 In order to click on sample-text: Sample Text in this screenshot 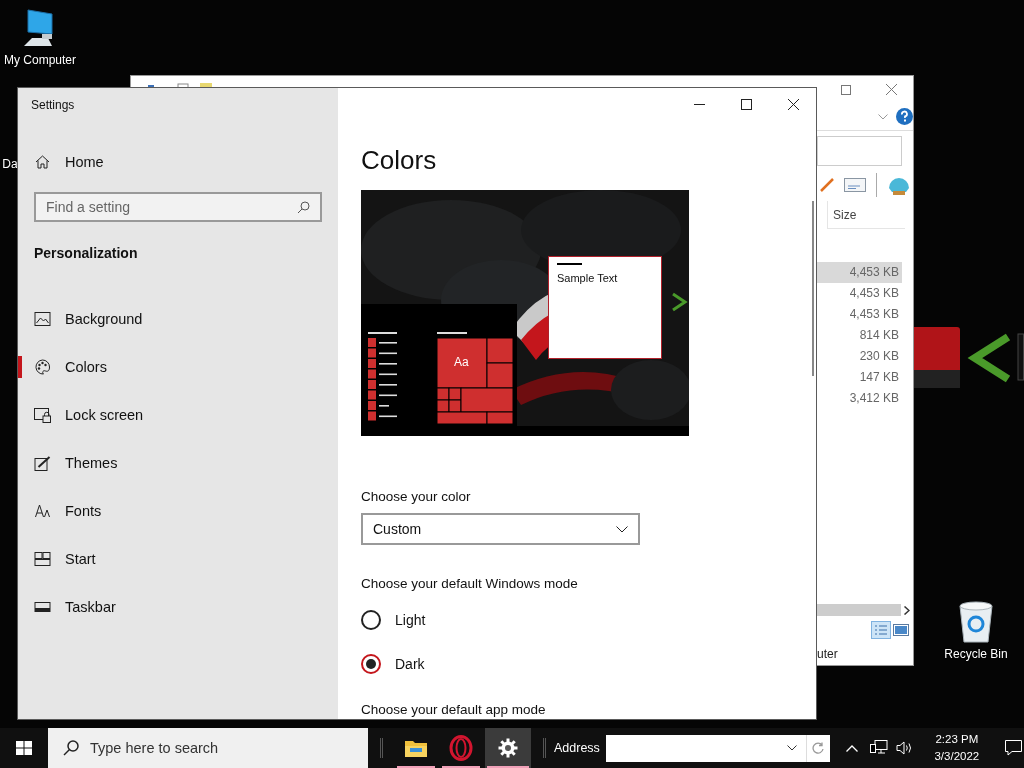, I will do `click(588, 278)`.